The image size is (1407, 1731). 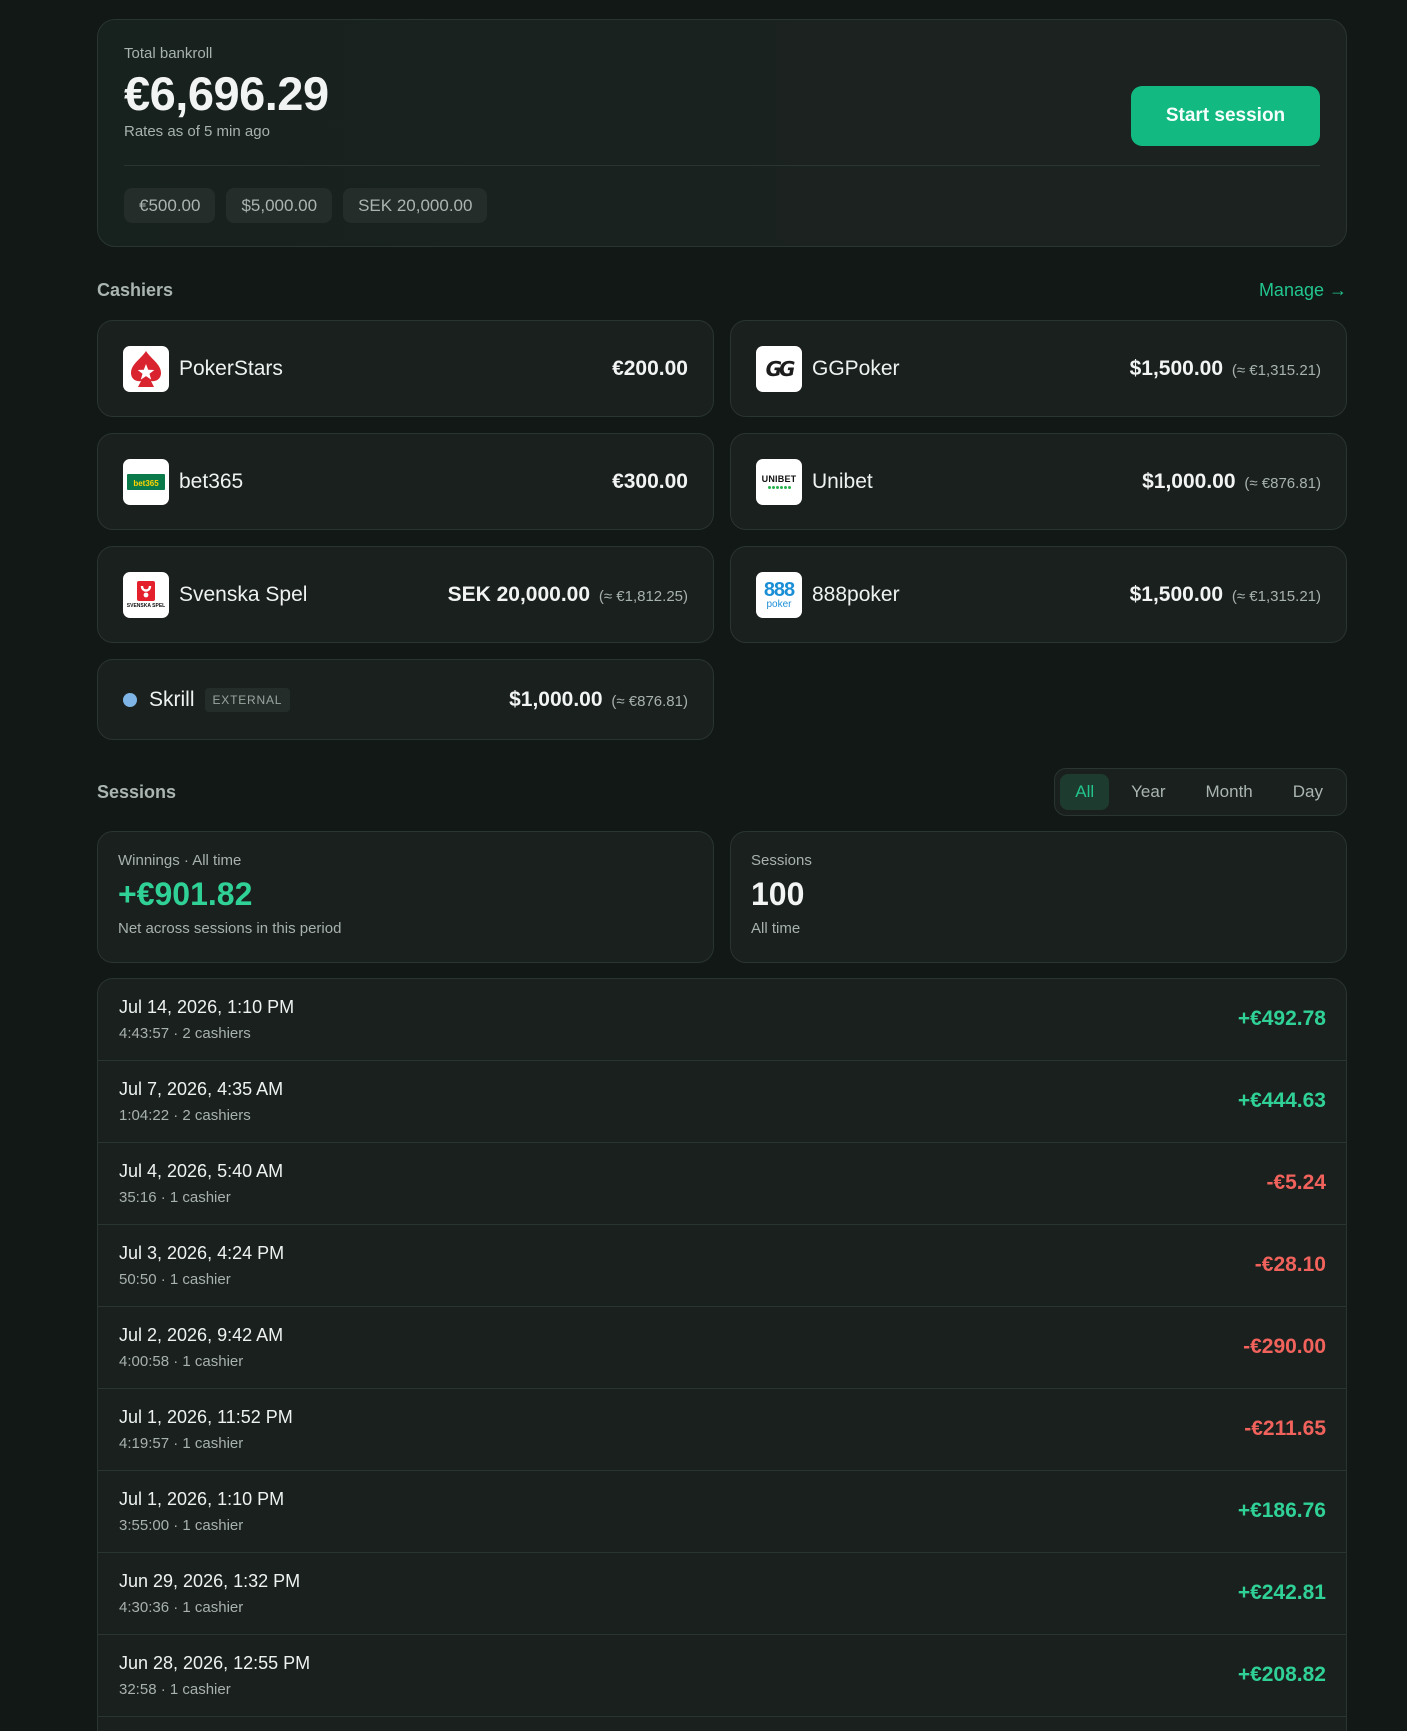 I want to click on sessions-count-sub: All time, so click(x=776, y=928).